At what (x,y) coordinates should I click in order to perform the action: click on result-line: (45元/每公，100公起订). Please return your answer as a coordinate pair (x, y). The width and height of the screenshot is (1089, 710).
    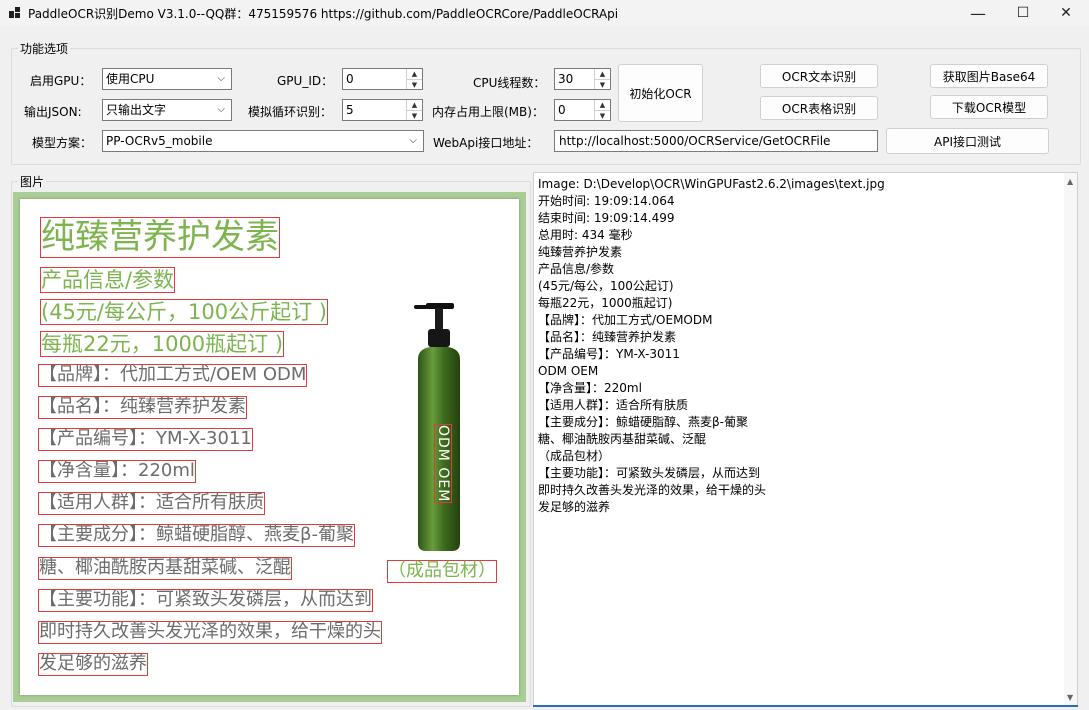
    Looking at the image, I should click on (606, 286).